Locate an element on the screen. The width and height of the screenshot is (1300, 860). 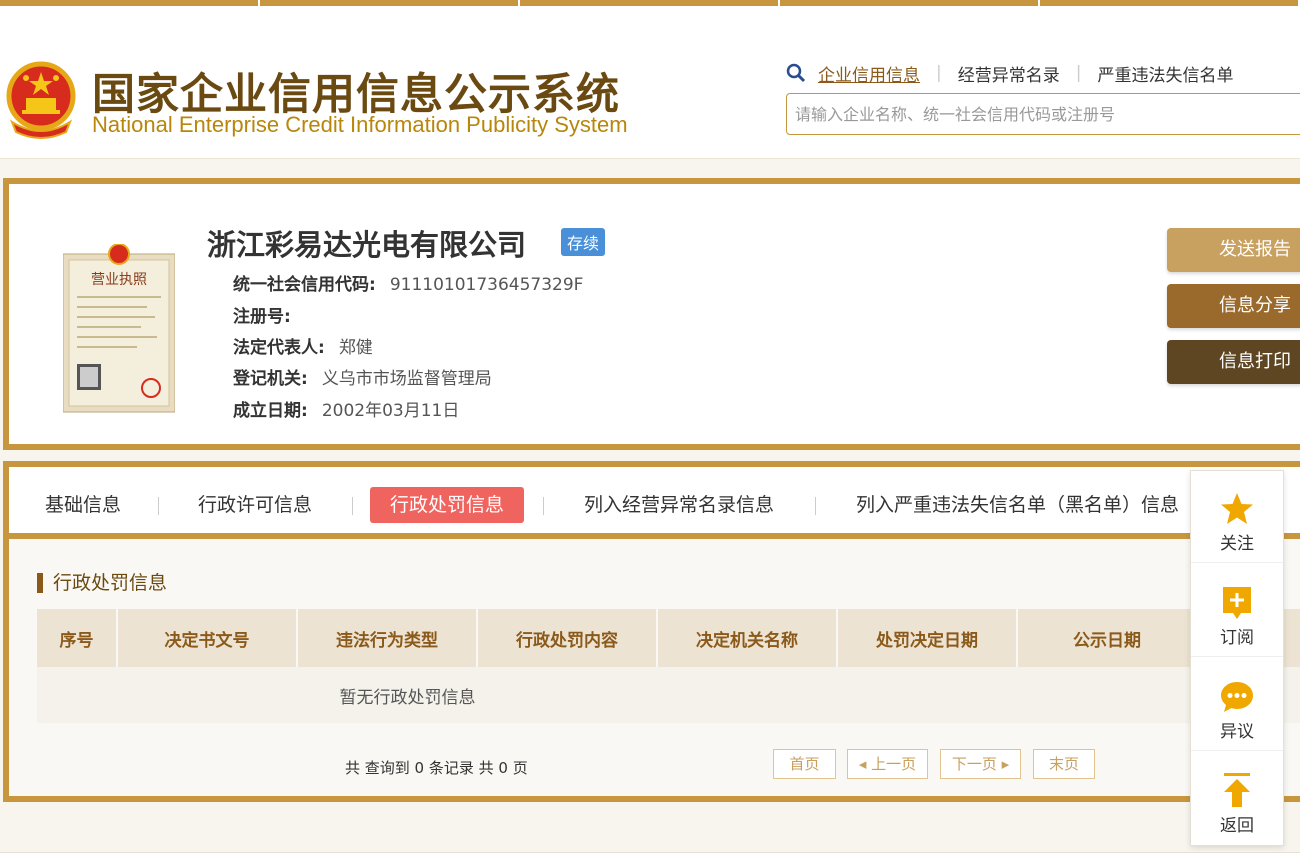
last-page-button: 末页 is located at coordinates (1064, 764).